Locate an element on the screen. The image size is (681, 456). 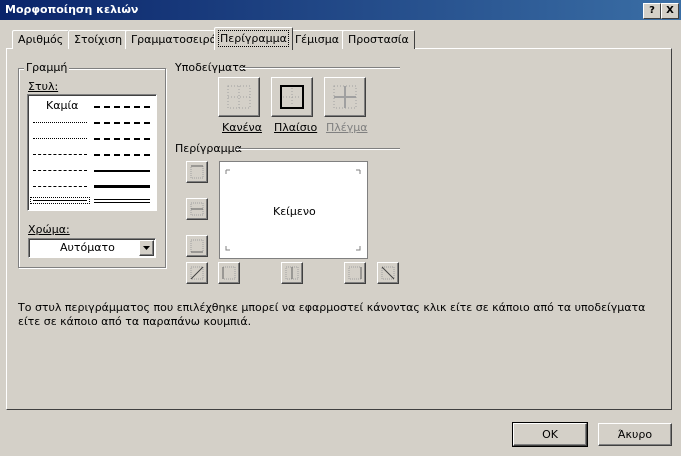
tab-font: Γραμματοσειρά is located at coordinates (174, 39).